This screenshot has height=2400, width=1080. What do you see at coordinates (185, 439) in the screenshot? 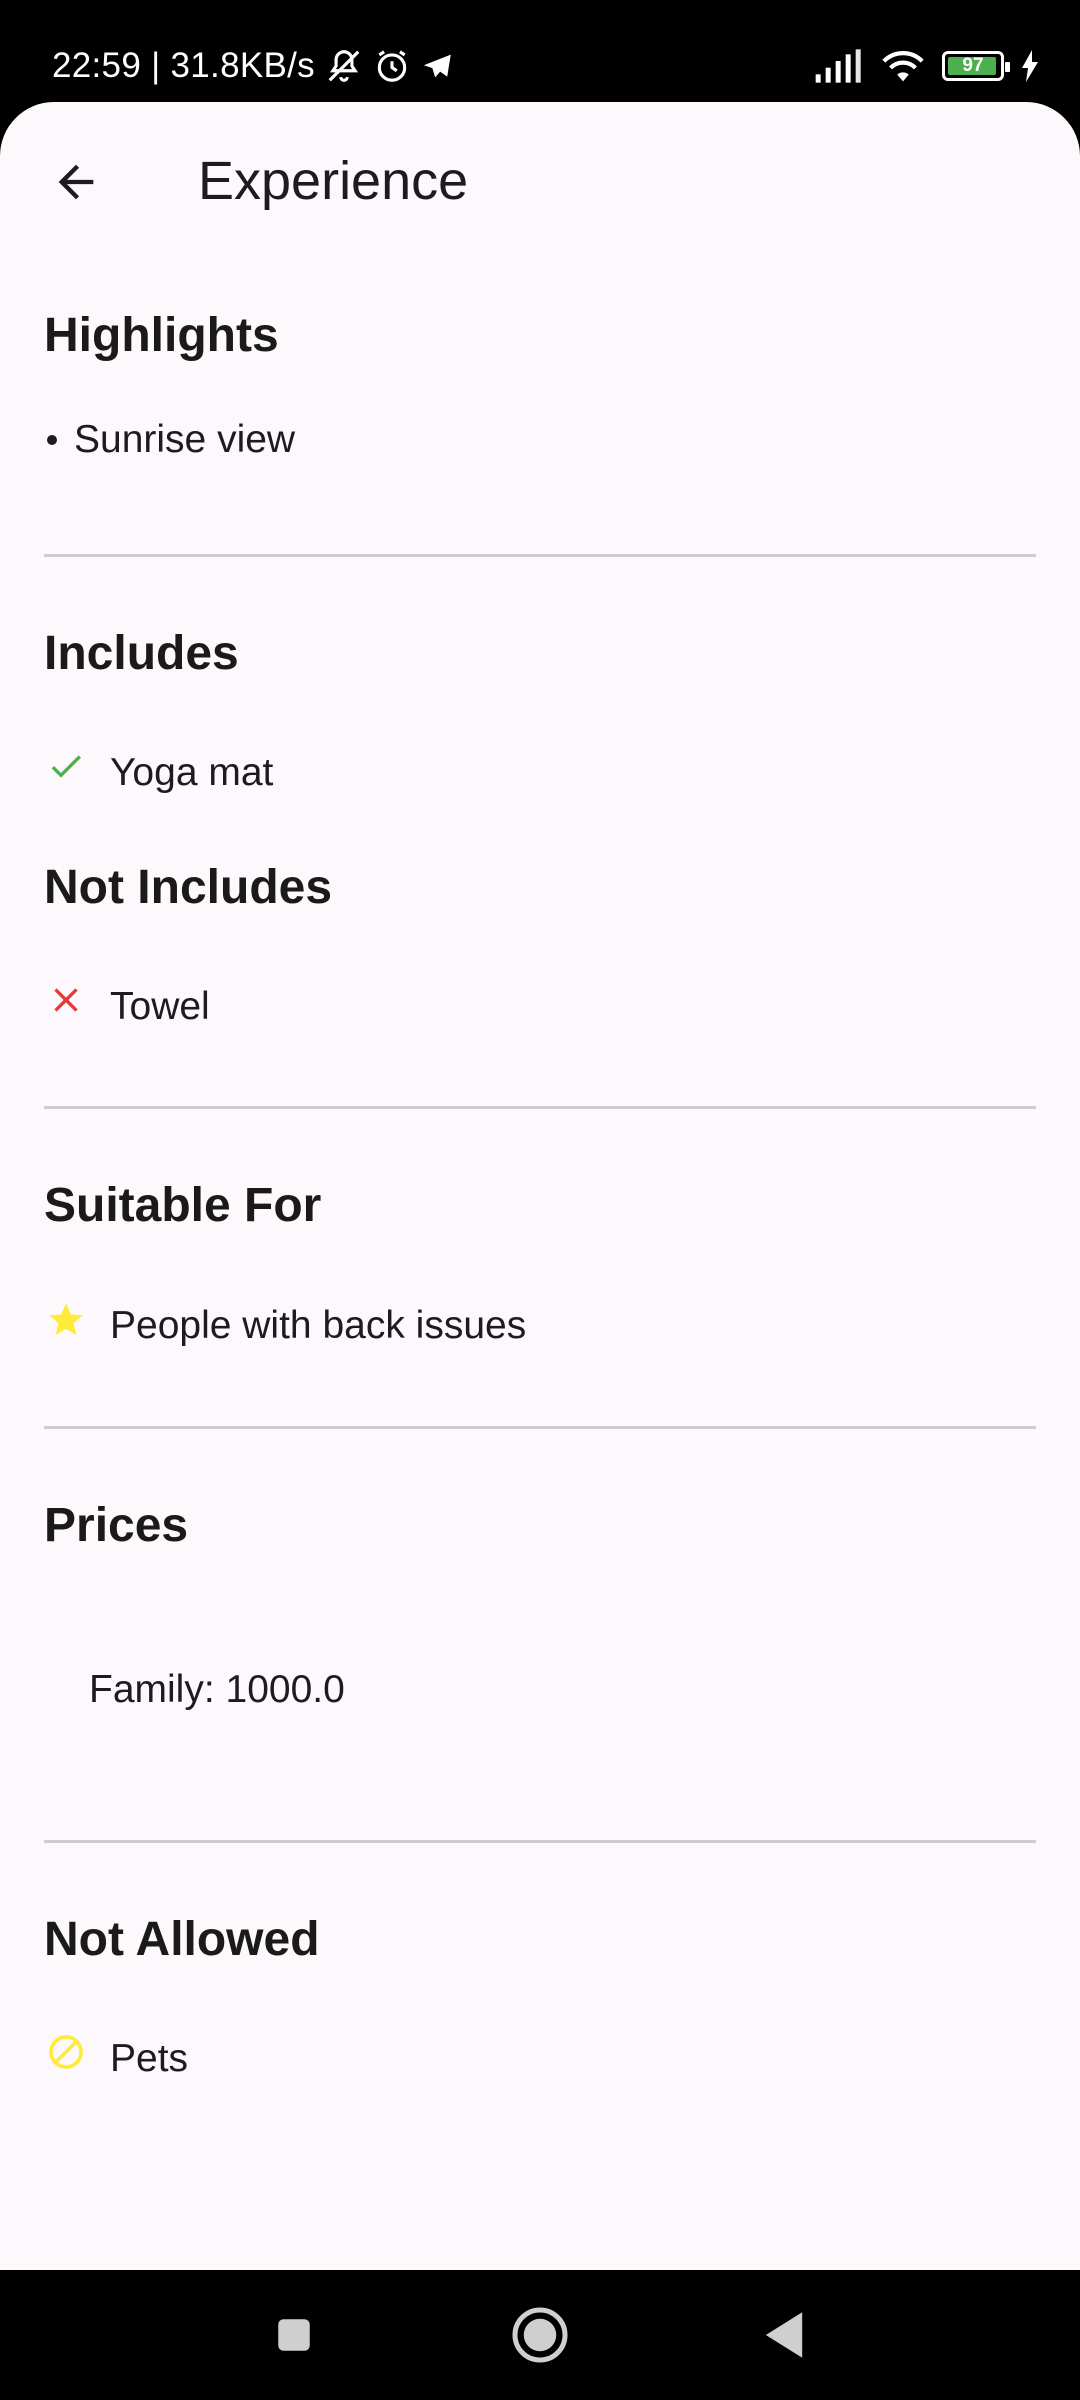
I see `highlight-item: Sunrise view` at bounding box center [185, 439].